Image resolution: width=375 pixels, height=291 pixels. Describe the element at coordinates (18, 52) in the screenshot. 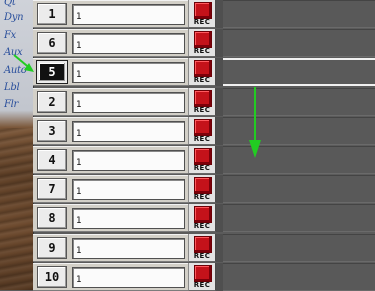

I see `side-menu-item-aux: Aux` at that location.